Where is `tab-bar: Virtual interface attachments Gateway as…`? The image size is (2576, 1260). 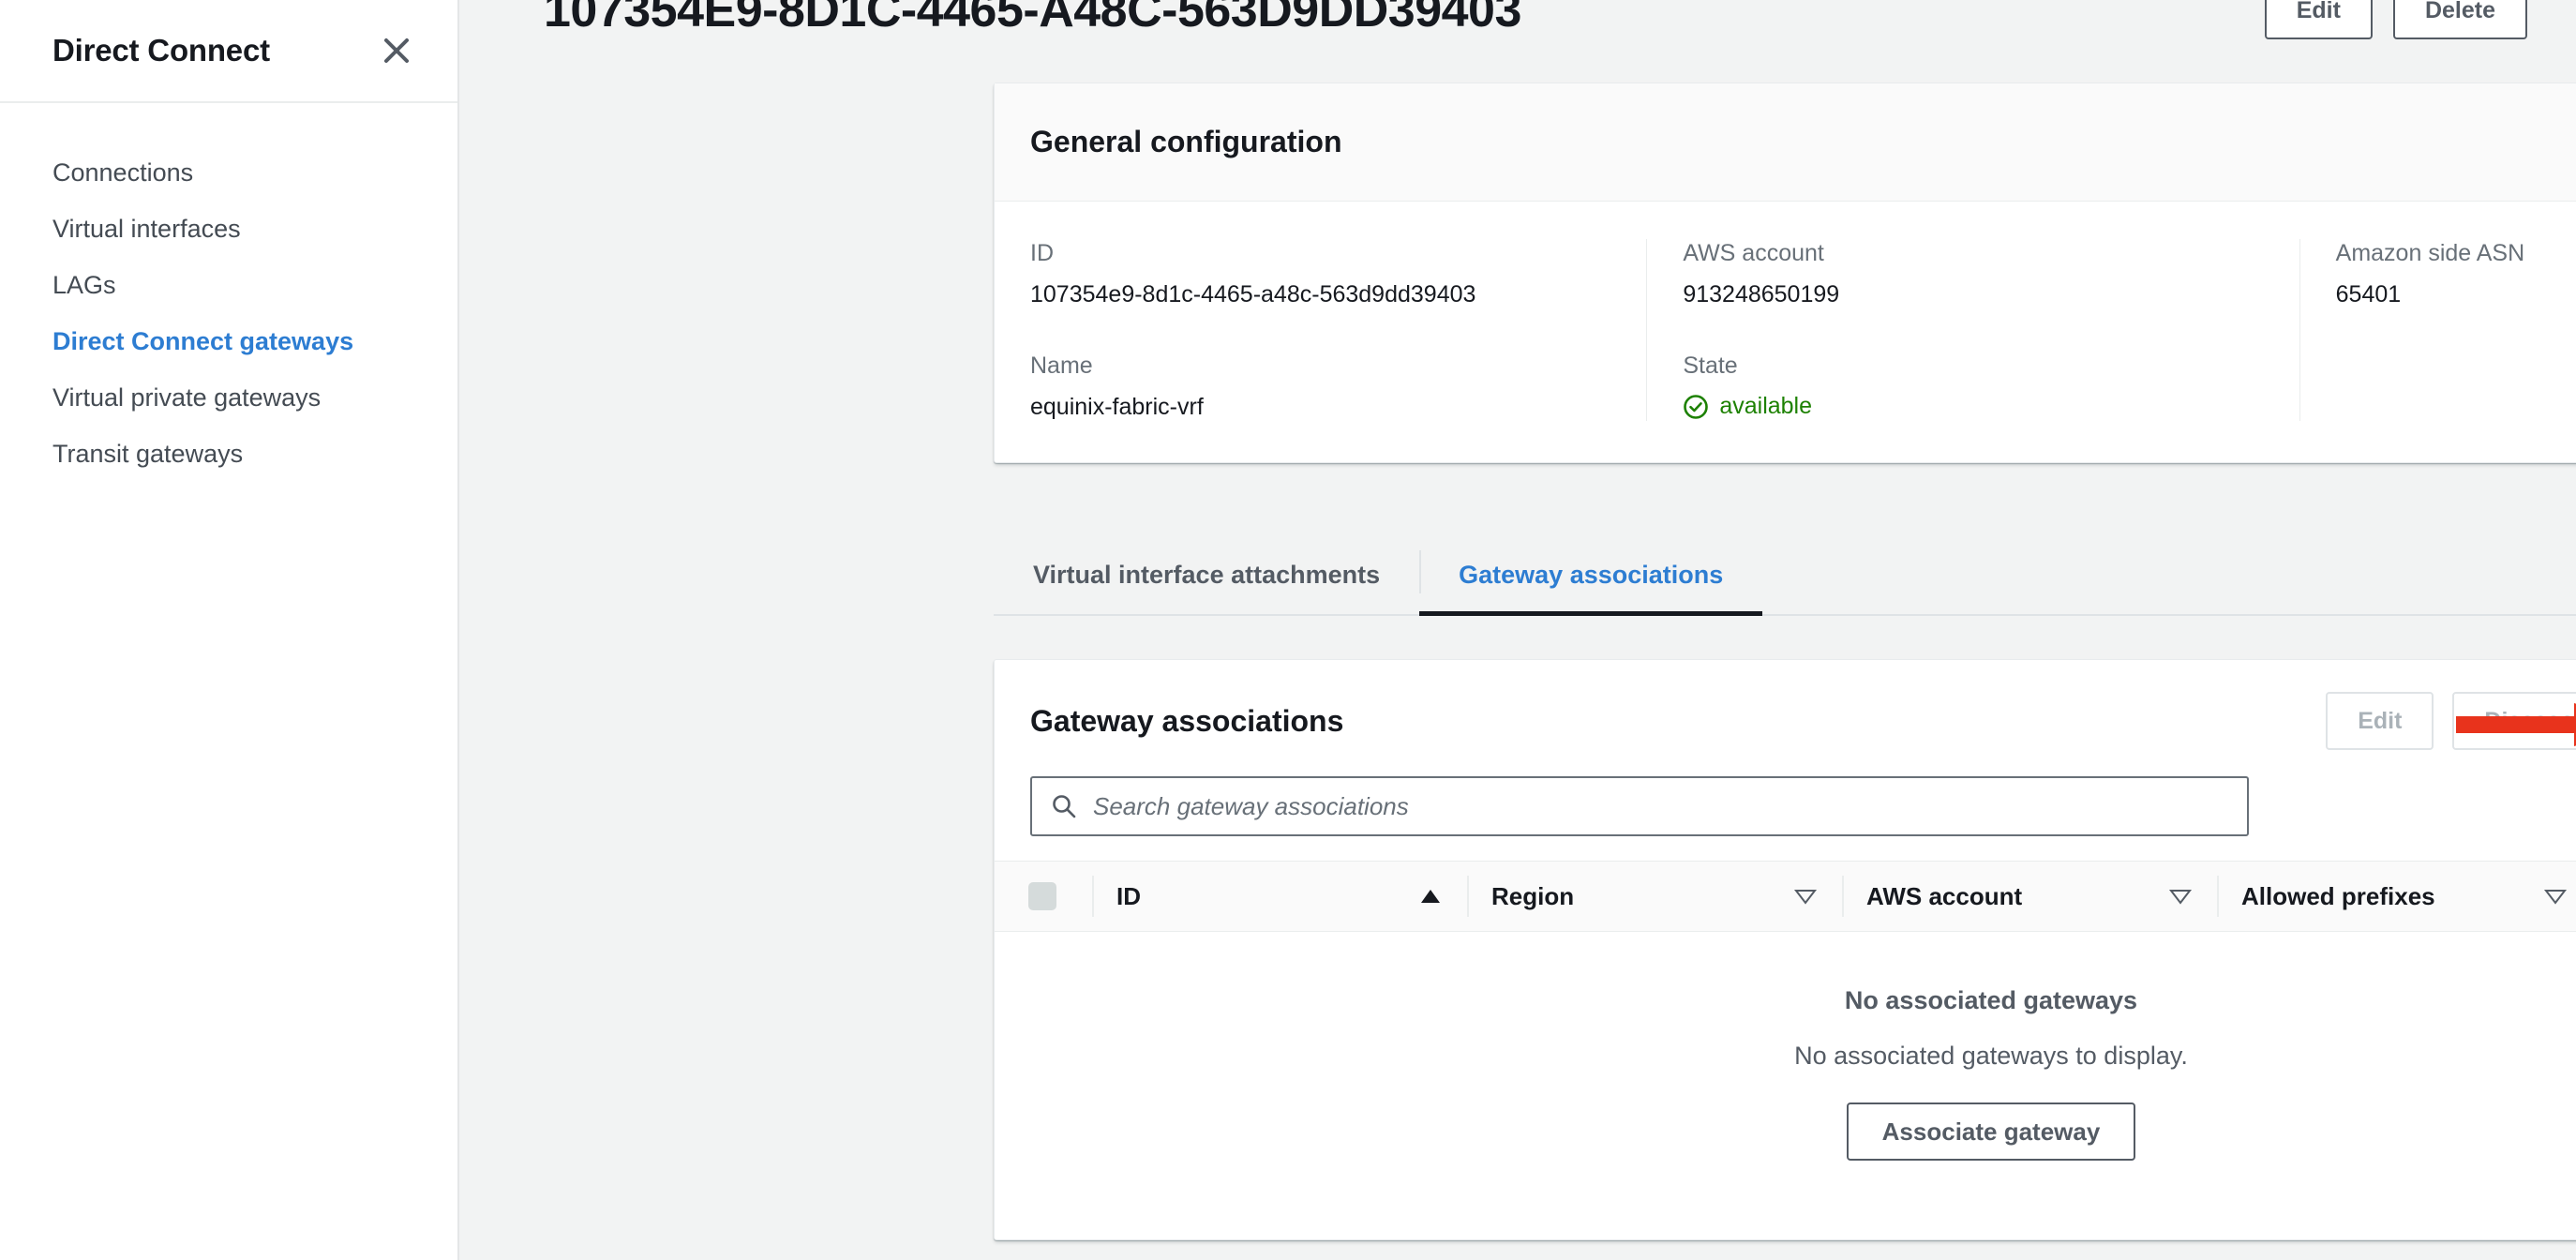
tab-bar: Virtual interface attachments Gateway as… is located at coordinates (1785, 575).